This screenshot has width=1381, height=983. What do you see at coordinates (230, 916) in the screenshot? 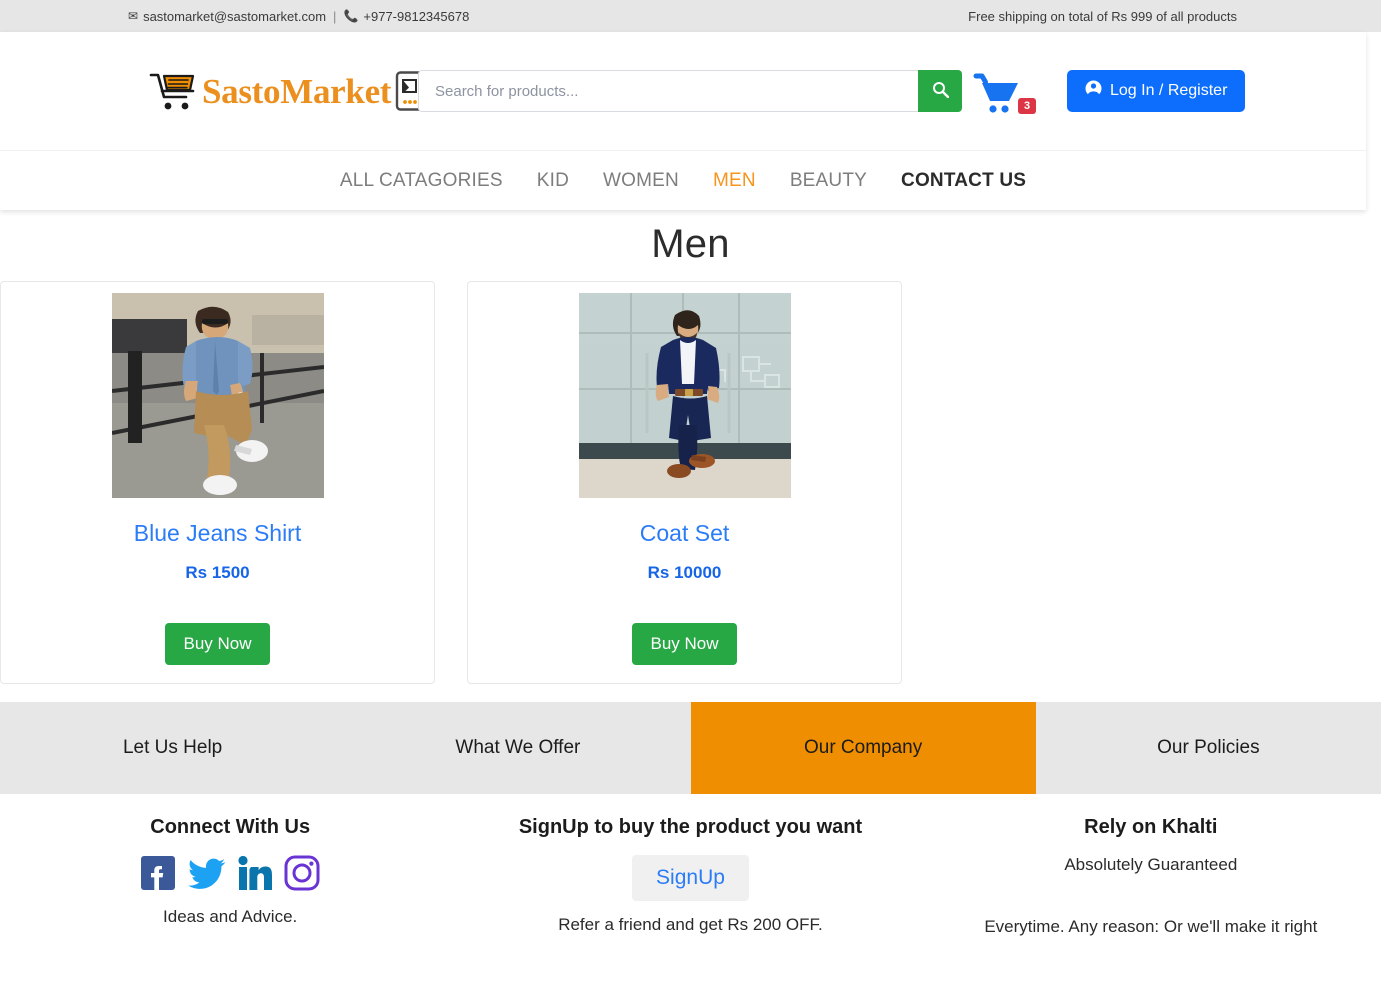
I see `connect-tagline: Ideas and Advice.` at bounding box center [230, 916].